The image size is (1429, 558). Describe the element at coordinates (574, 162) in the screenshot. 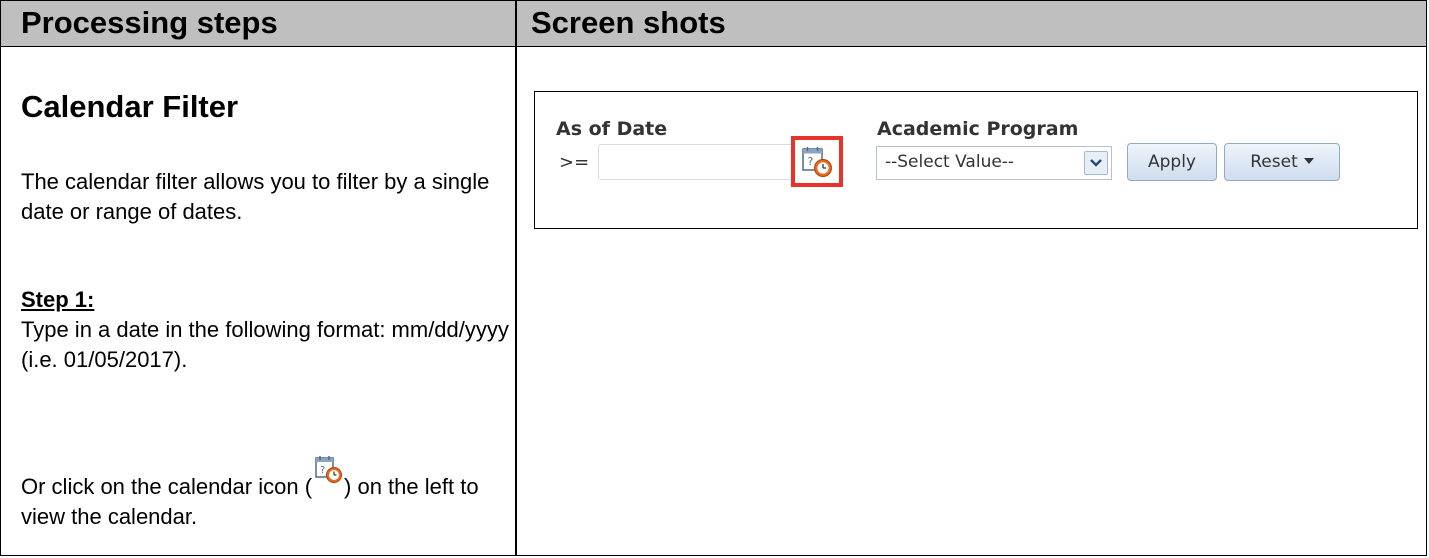

I see `operator-label: >=` at that location.